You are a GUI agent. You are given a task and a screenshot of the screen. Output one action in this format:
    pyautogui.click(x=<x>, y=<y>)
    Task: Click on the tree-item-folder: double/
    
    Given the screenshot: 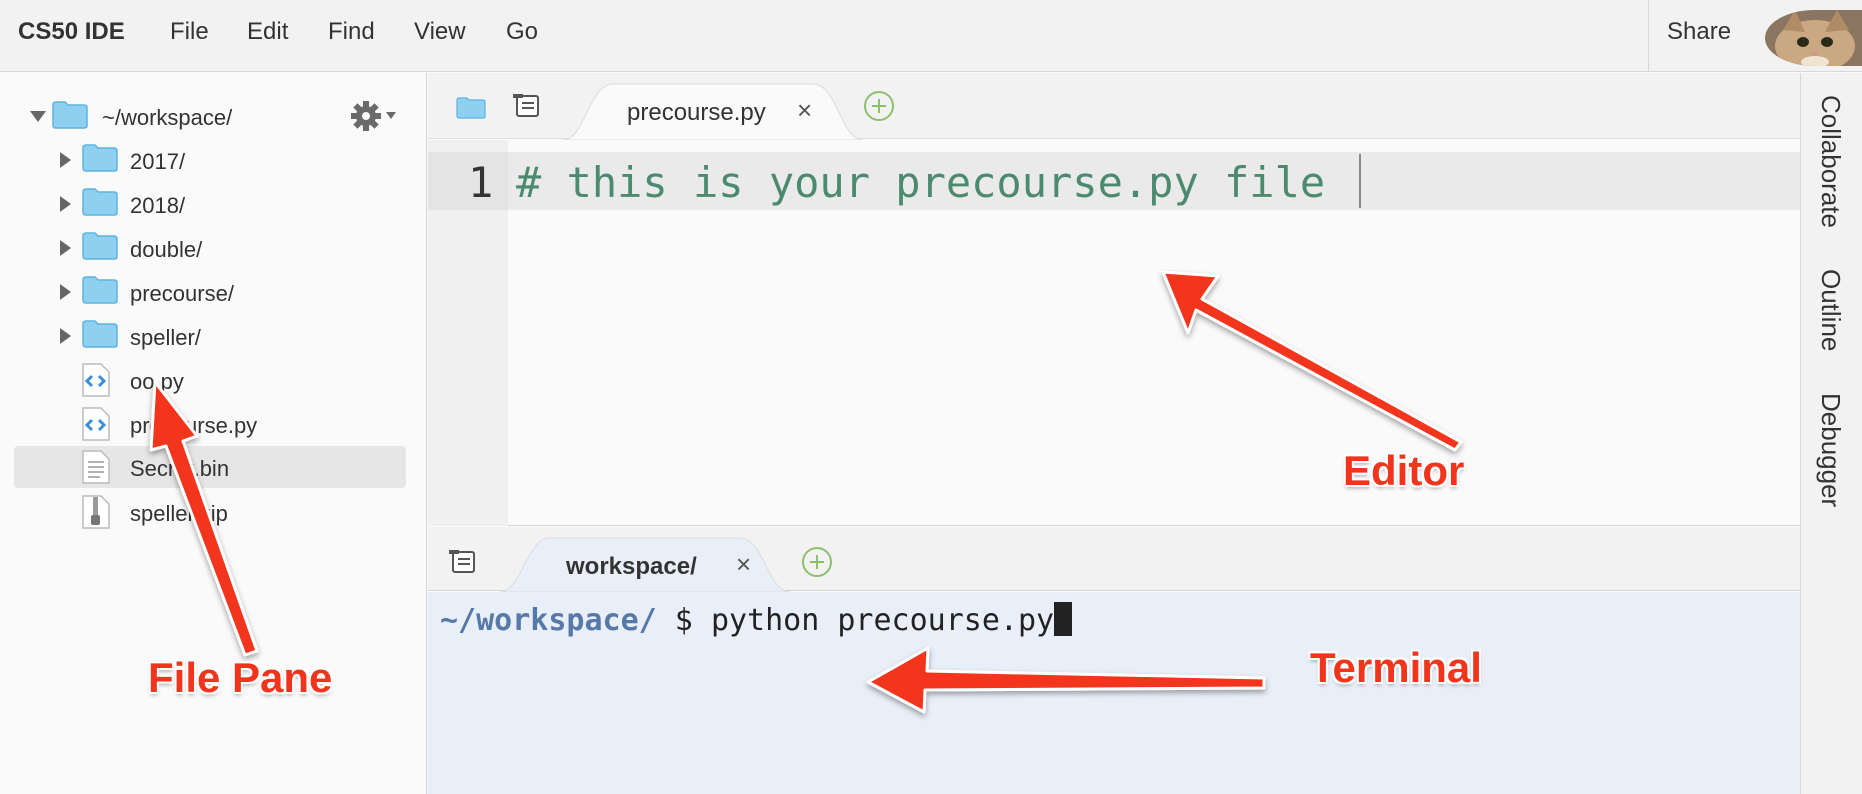 What is the action you would take?
    pyautogui.click(x=235, y=248)
    